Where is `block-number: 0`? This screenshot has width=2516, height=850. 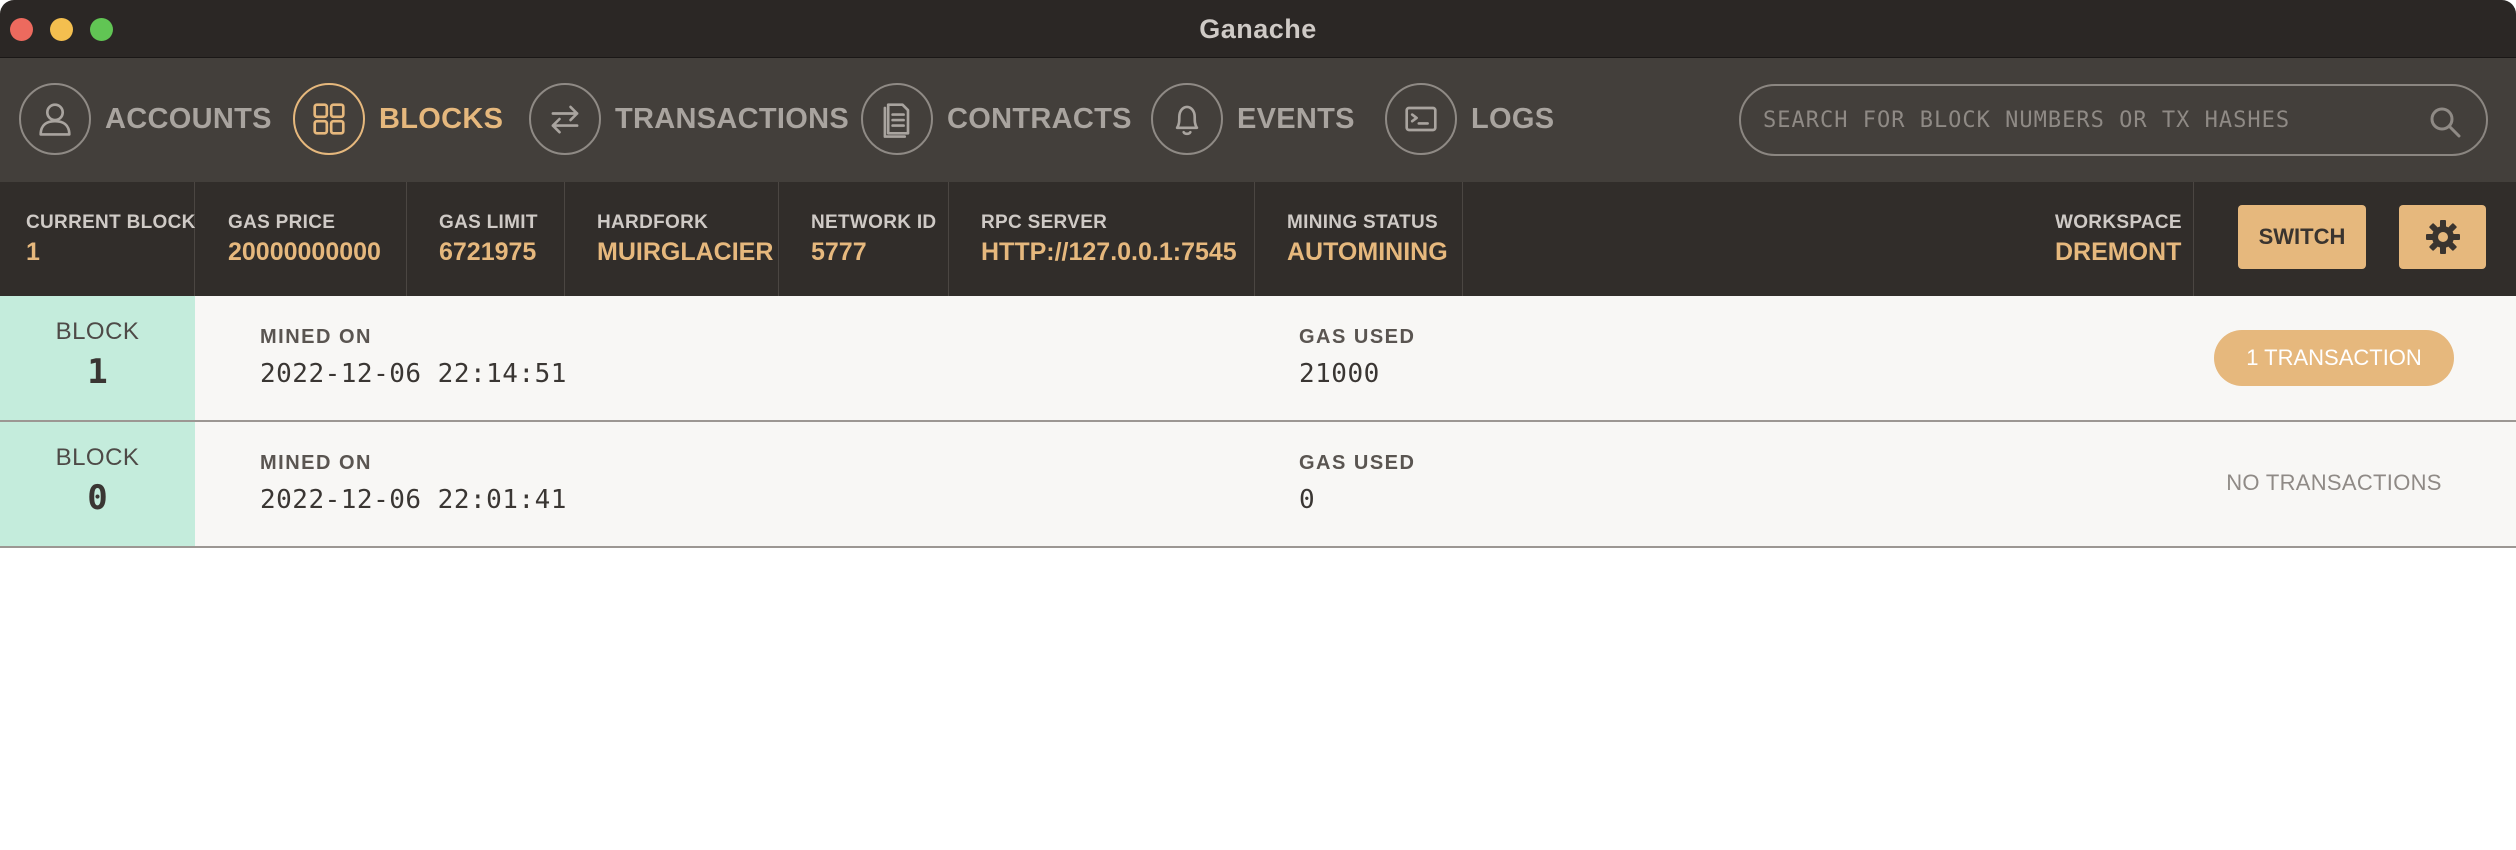 block-number: 0 is located at coordinates (97, 498).